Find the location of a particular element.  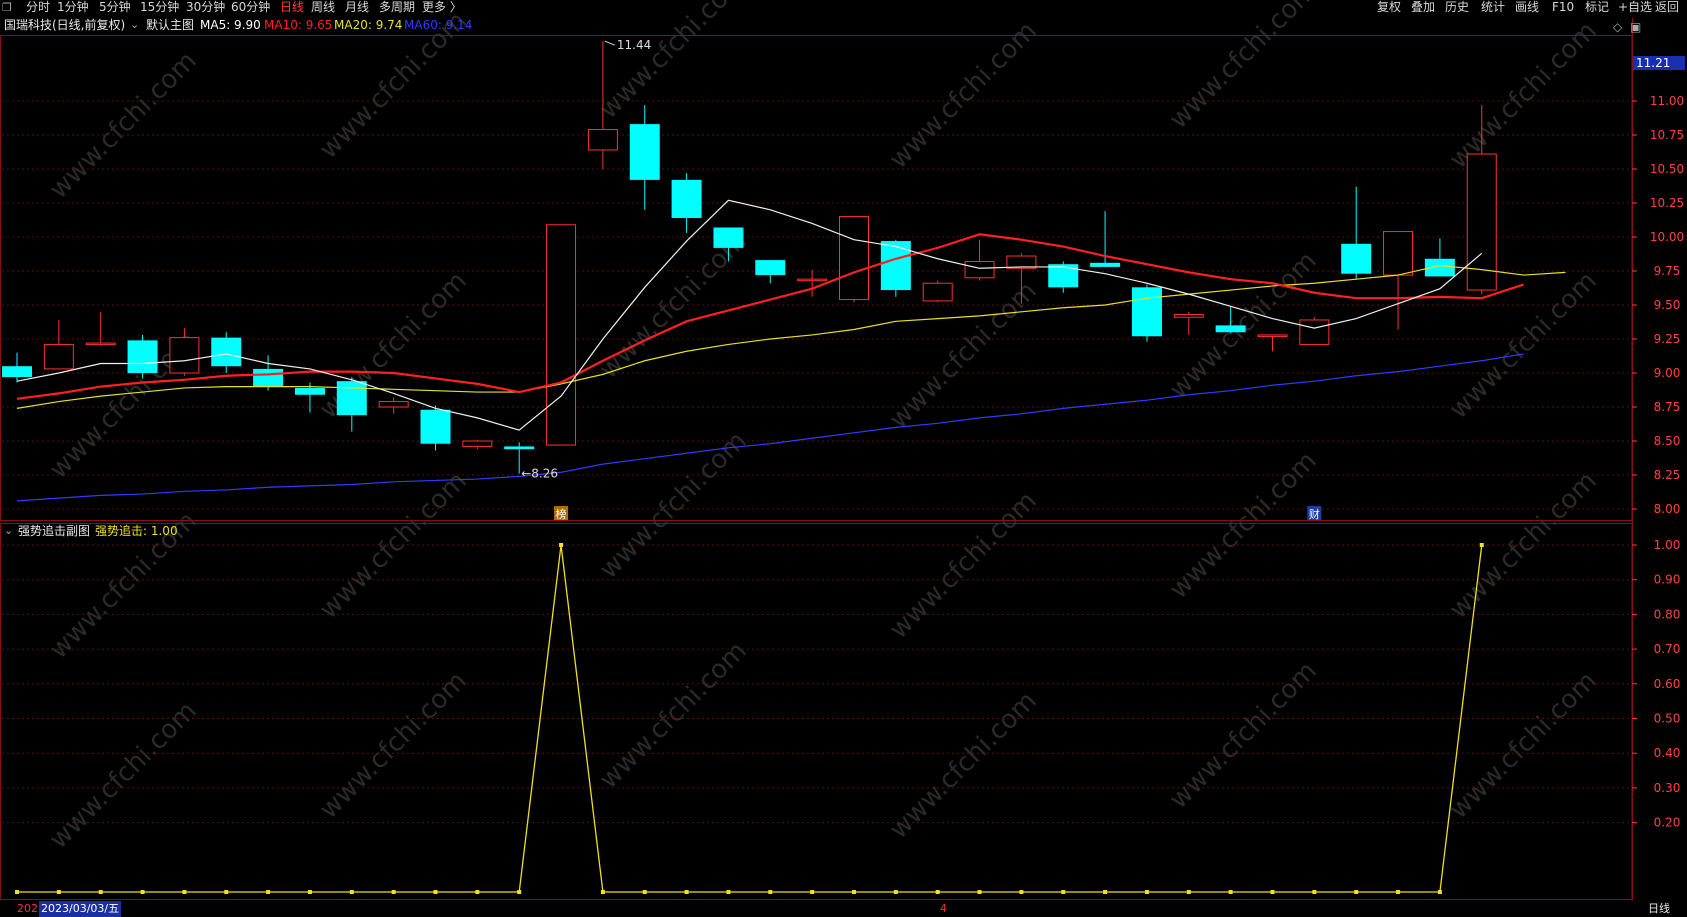

price-tick-label: 9.75 is located at coordinates (1667, 271).